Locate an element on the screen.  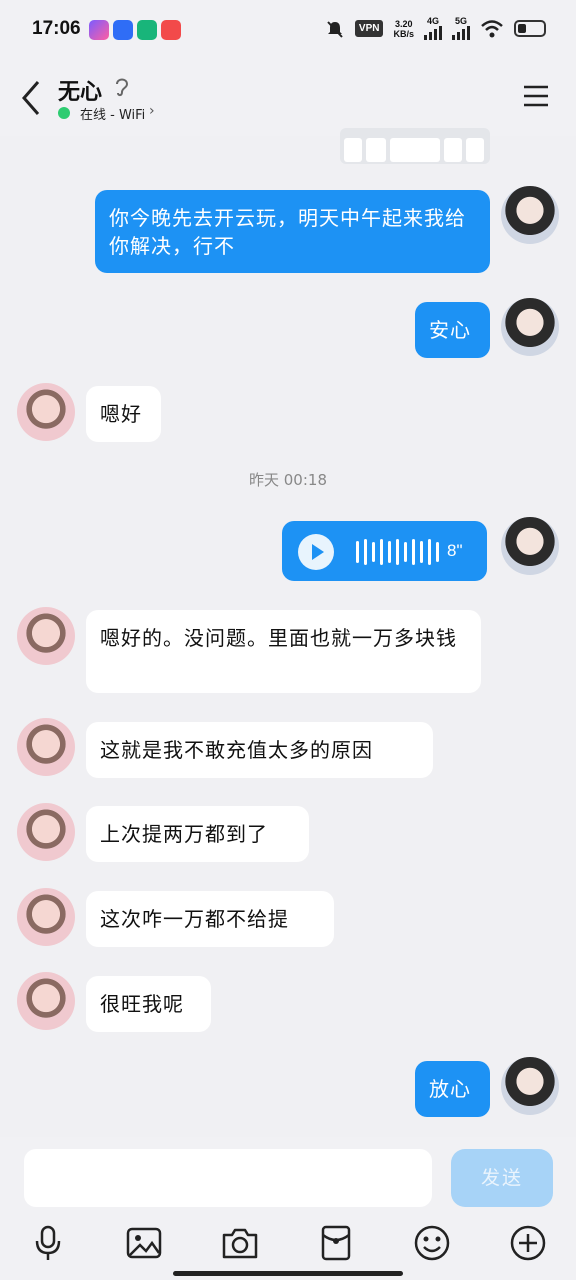
earpiece-mode-icon is located at coordinates (122, 87).